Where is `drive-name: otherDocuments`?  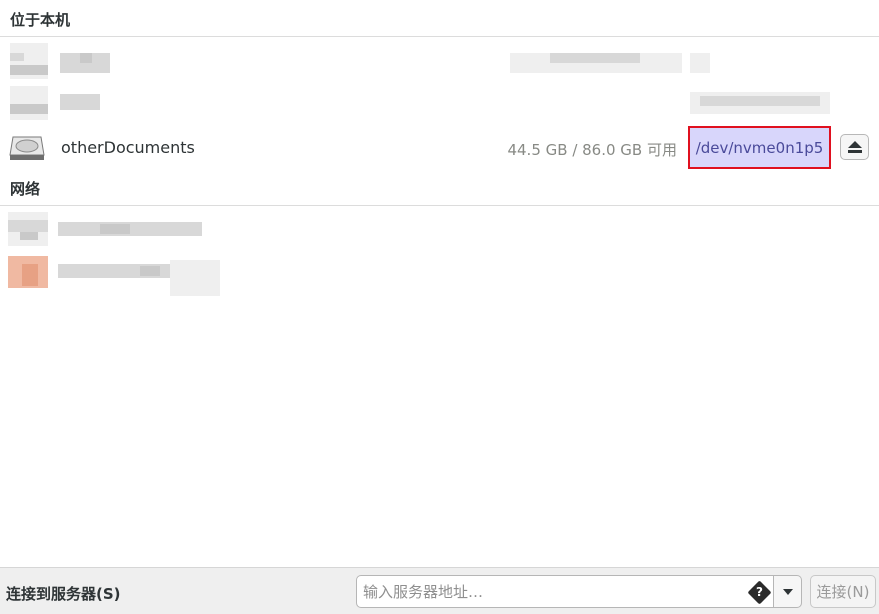 drive-name: otherDocuments is located at coordinates (128, 147).